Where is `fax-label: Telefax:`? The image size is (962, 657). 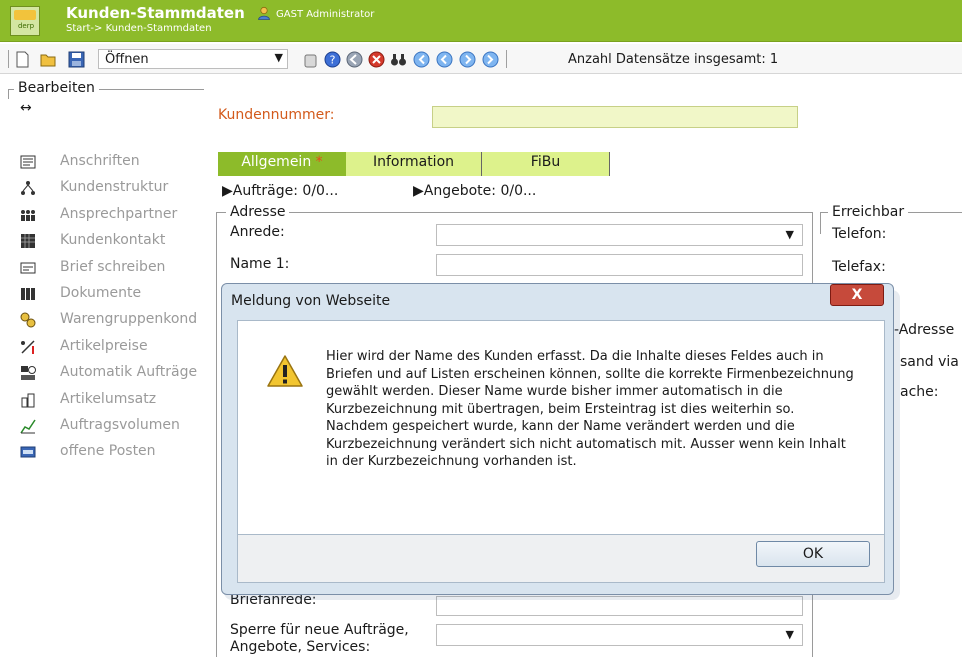 fax-label: Telefax: is located at coordinates (859, 267).